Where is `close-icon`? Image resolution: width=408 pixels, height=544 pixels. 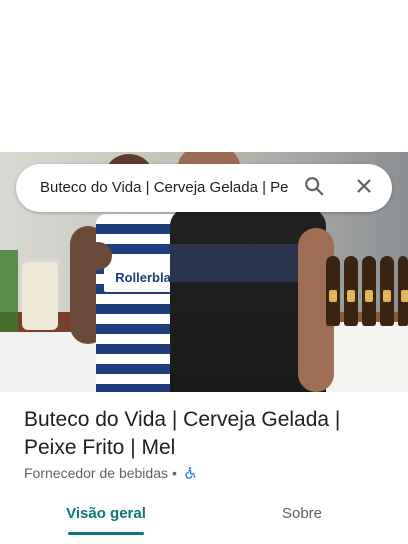 close-icon is located at coordinates (364, 188).